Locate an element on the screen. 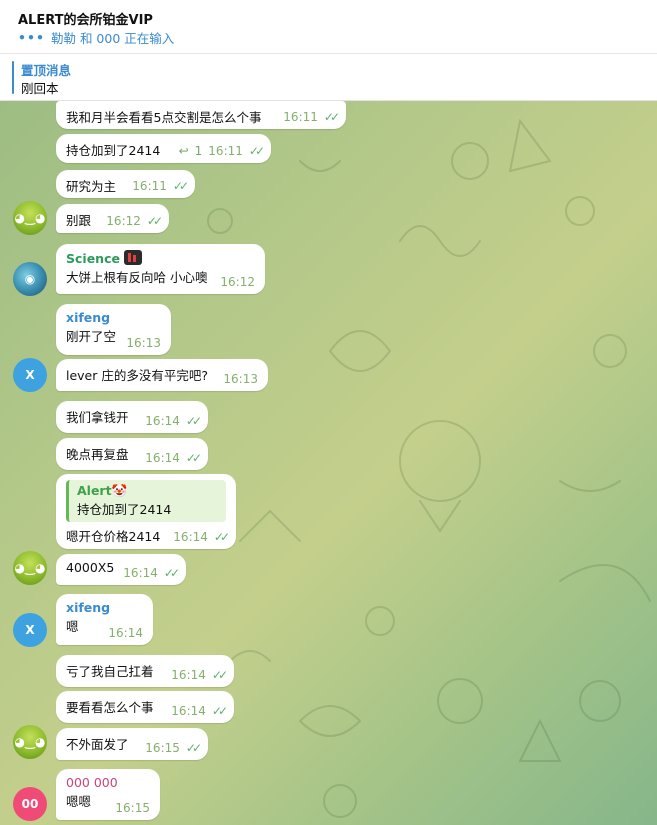 This screenshot has height=825, width=657. message-bubble: 我和月半会看看5点交割是怎么个事 16:11 ✓✓ is located at coordinates (201, 115).